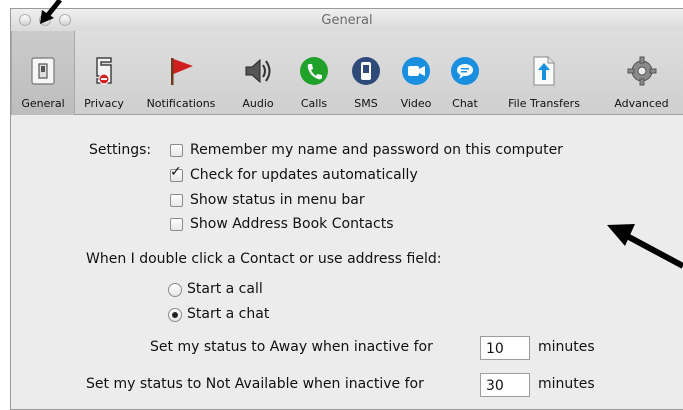  I want to click on show-address-book-label: Show Address Book Contacts, so click(292, 224).